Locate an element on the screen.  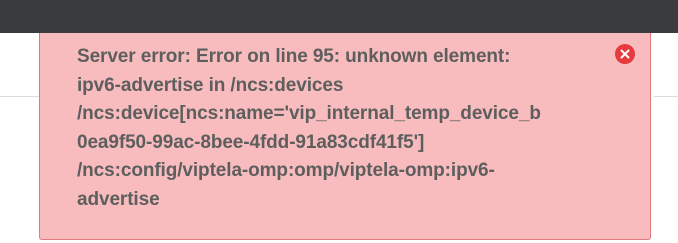
close-icon is located at coordinates (625, 54).